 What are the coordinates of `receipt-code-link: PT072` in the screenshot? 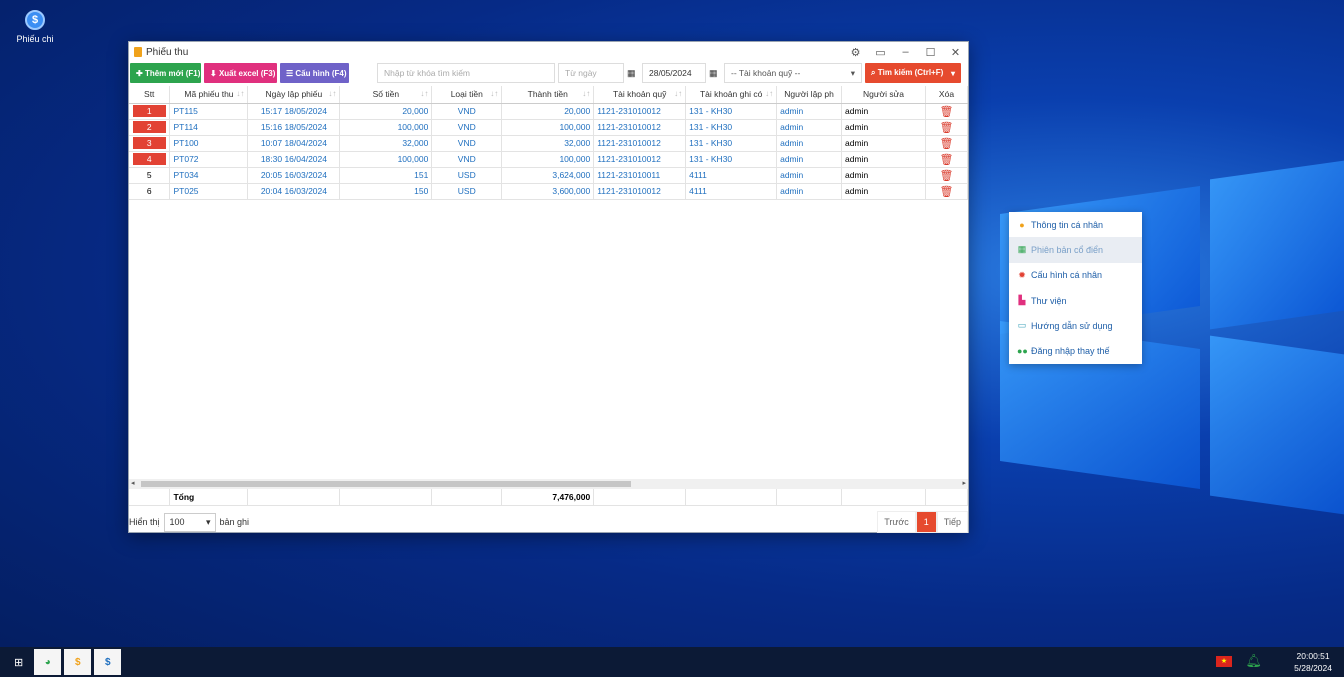 It's located at (209, 159).